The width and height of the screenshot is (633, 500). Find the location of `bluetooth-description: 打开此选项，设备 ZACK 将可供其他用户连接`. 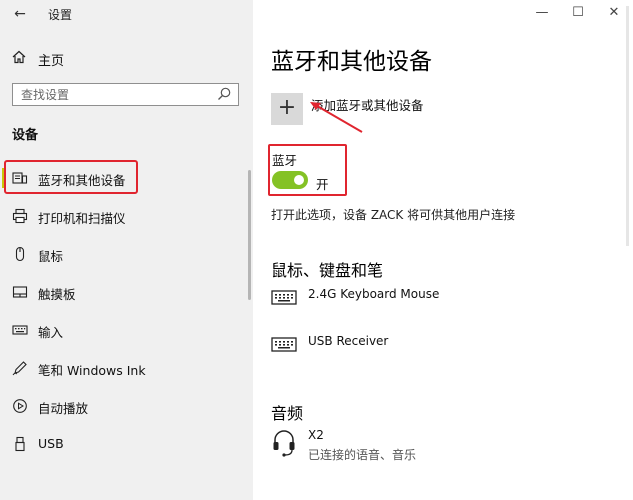

bluetooth-description: 打开此选项，设备 ZACK 将可供其他用户连接 is located at coordinates (393, 215).